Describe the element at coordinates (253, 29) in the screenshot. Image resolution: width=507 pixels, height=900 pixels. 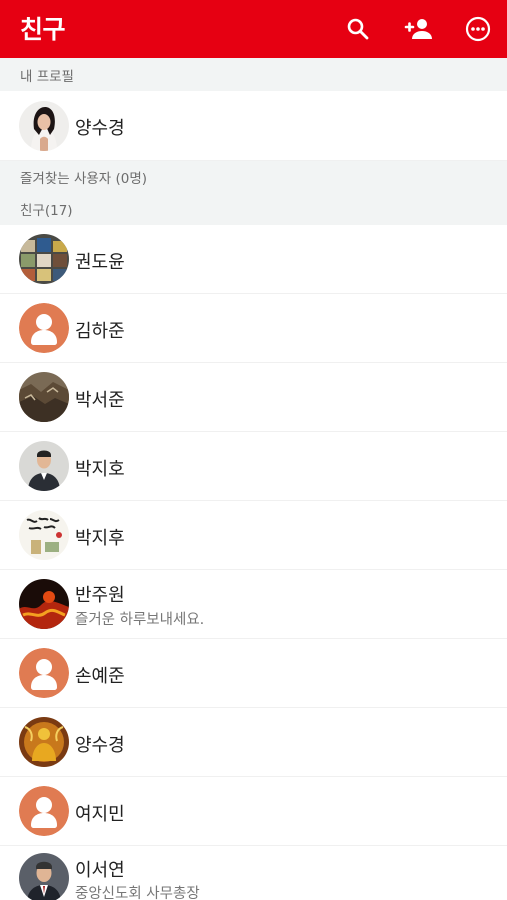
I see `app-bar: 친구` at that location.